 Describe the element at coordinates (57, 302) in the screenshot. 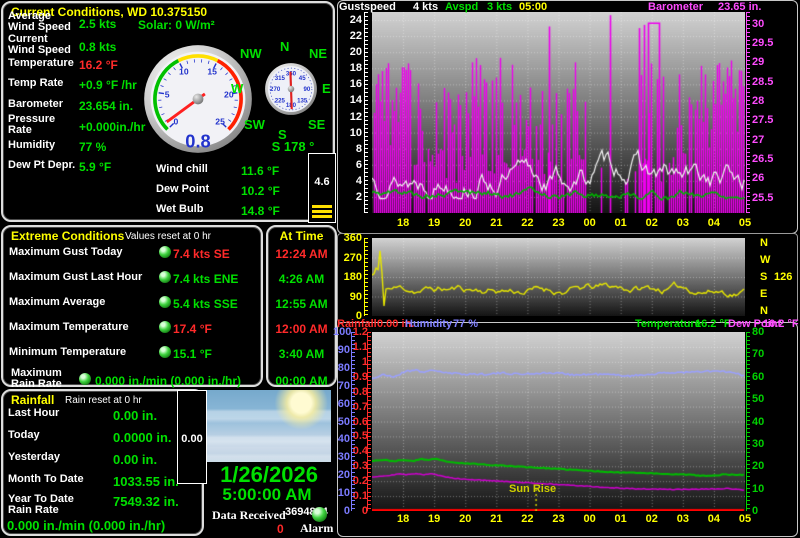

I see `extreme-row-label: Maximum Average` at that location.